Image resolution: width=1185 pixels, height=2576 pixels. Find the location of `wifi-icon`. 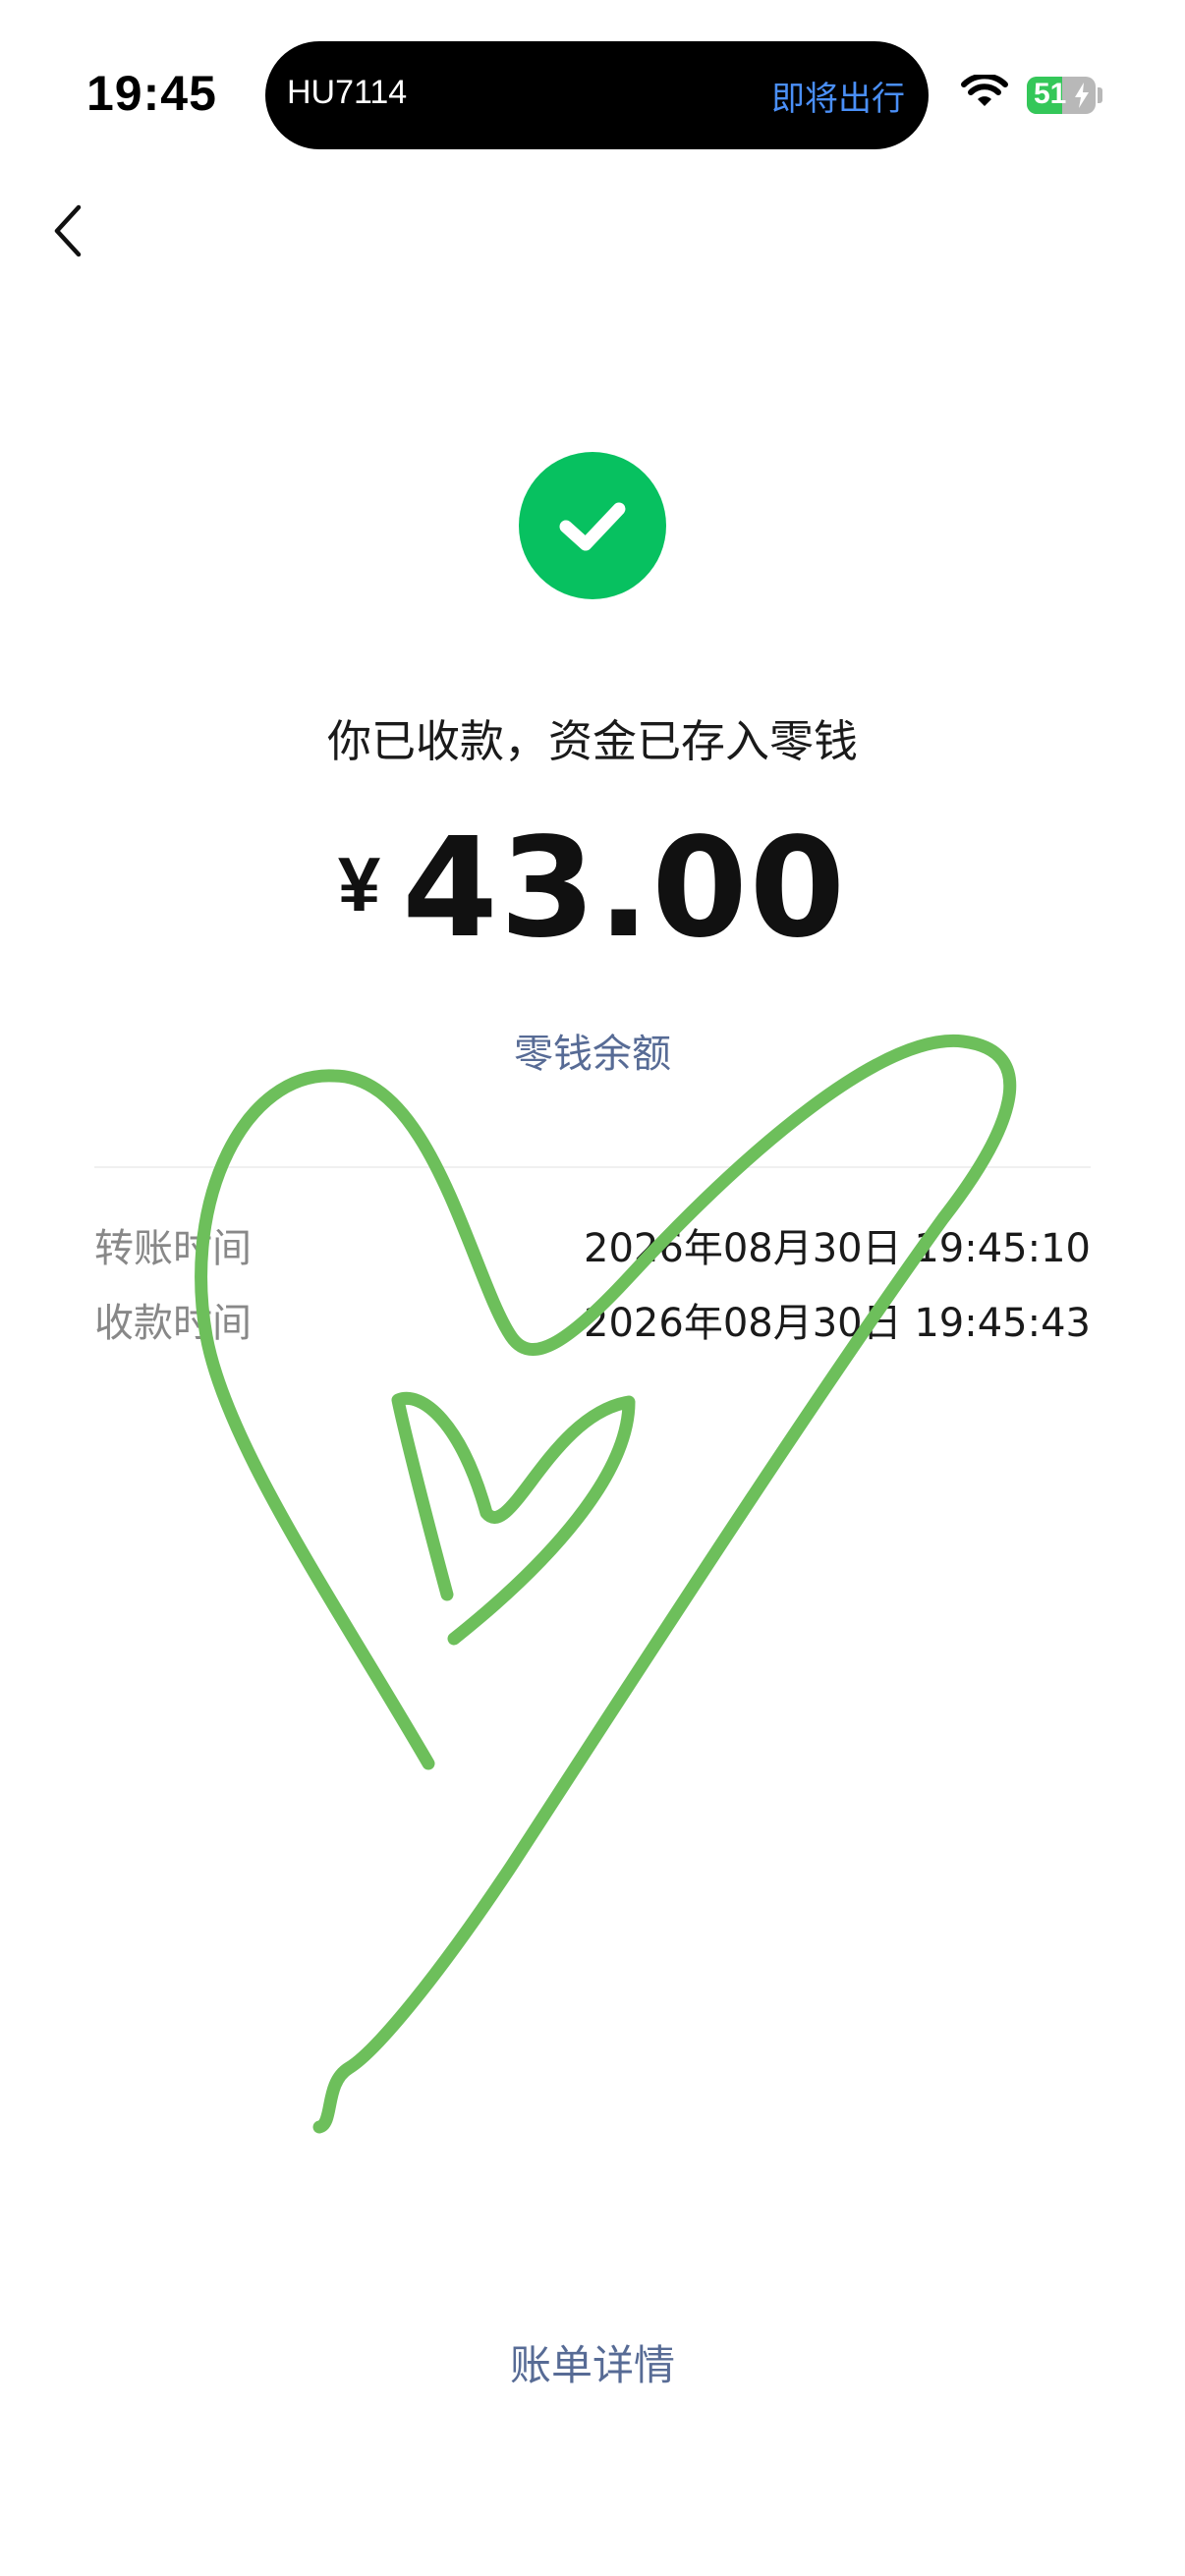

wifi-icon is located at coordinates (985, 90).